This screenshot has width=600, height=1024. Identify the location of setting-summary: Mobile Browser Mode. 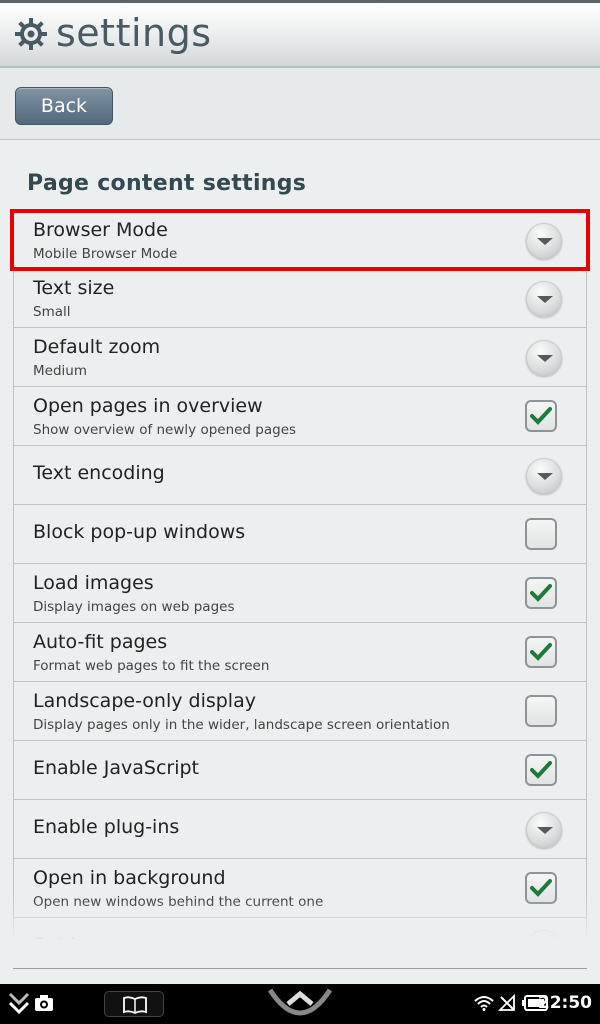
(105, 254).